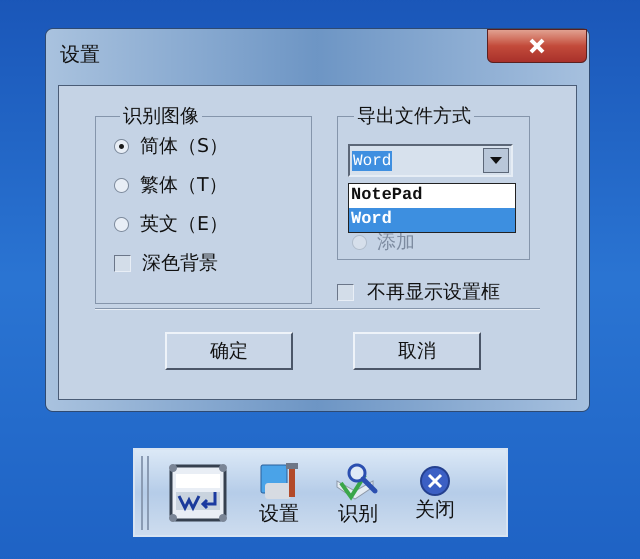  I want to click on checkbox-label: 深色背景, so click(180, 263).